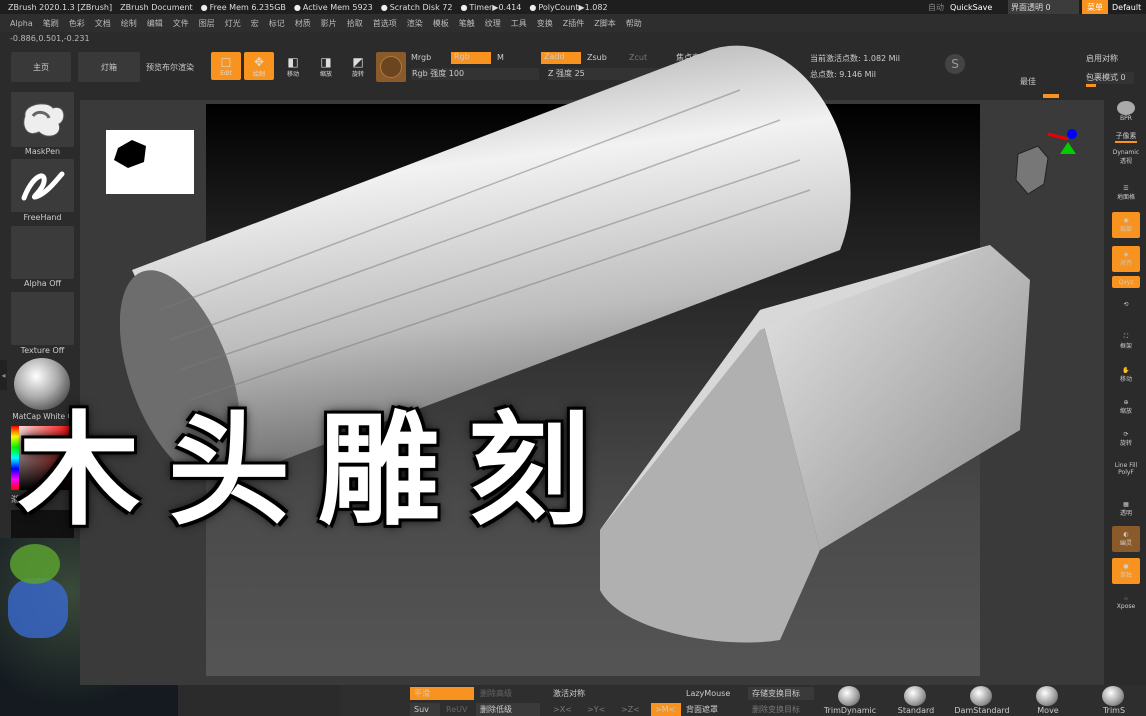 Image resolution: width=1146 pixels, height=716 pixels. What do you see at coordinates (77, 23) in the screenshot?
I see `menu-item: 色彩` at bounding box center [77, 23].